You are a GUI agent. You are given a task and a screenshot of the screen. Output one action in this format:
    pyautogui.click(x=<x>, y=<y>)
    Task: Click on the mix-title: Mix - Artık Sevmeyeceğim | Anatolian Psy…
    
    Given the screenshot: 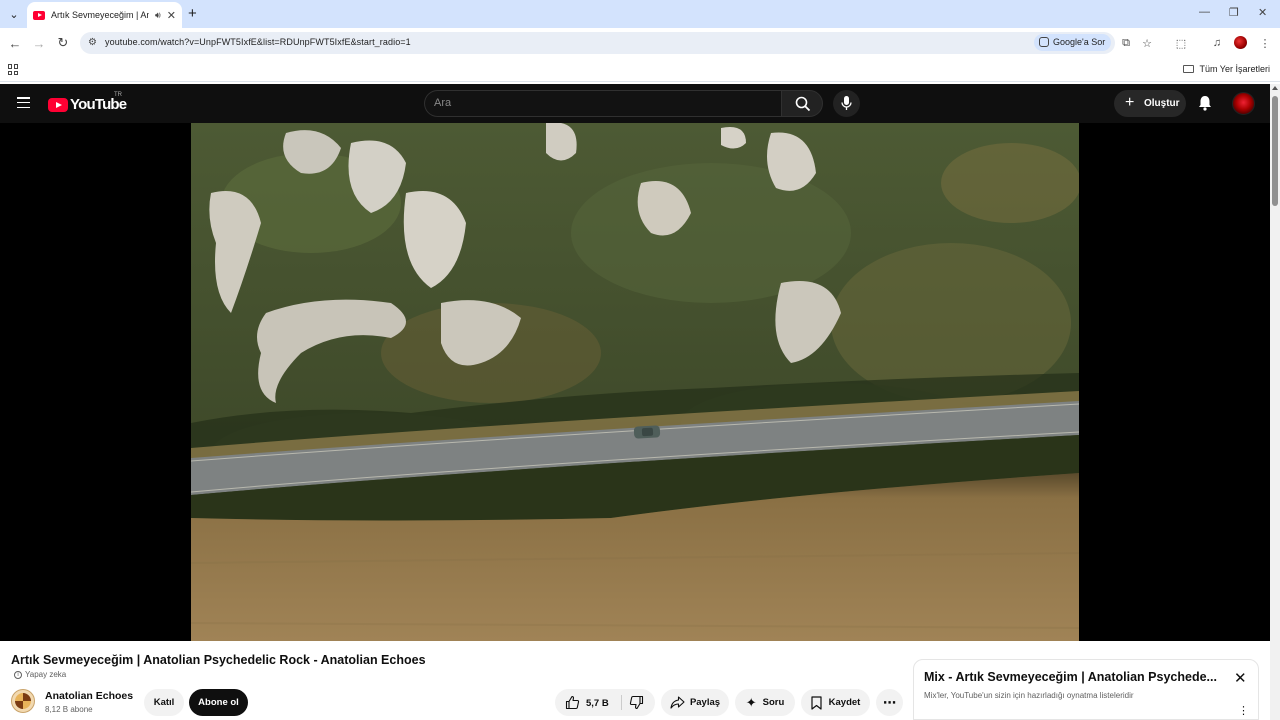 What is the action you would take?
    pyautogui.click(x=1070, y=677)
    